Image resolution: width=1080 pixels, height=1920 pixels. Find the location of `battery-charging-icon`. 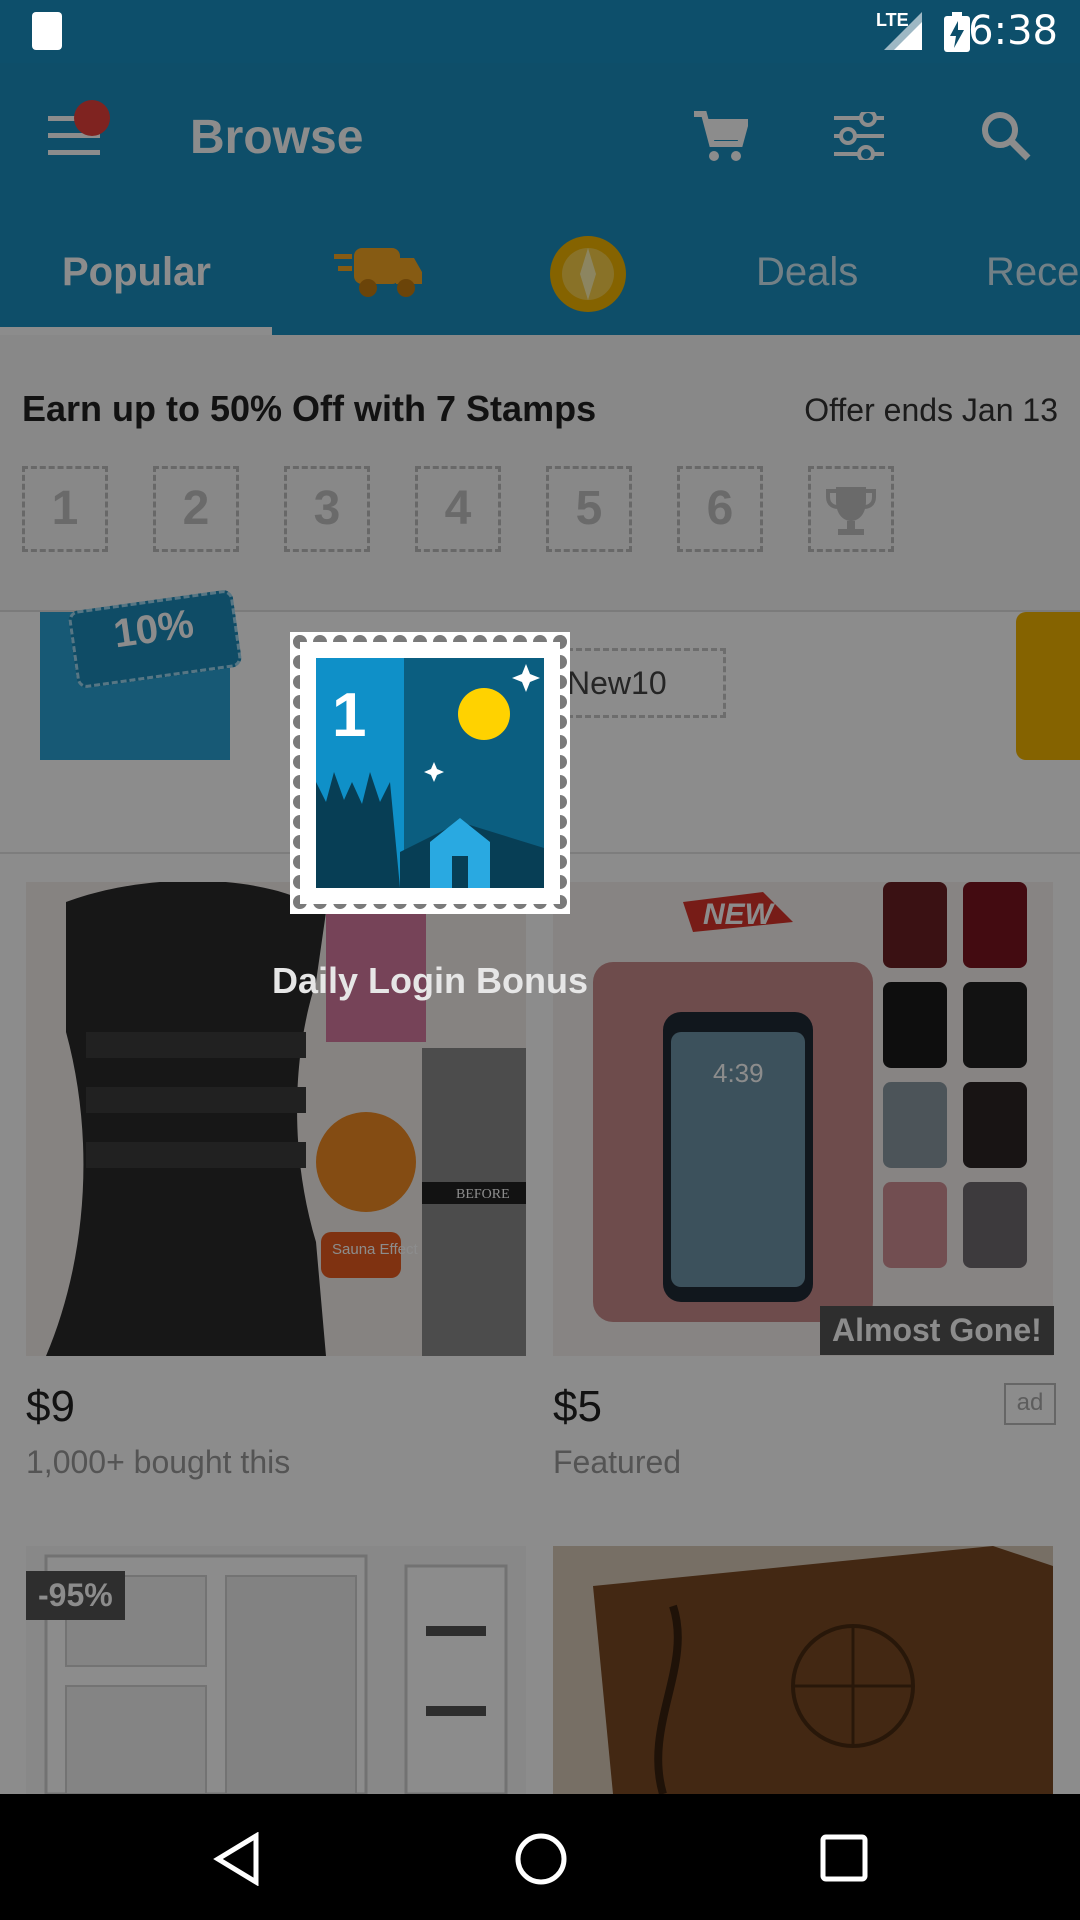

battery-charging-icon is located at coordinates (957, 32).